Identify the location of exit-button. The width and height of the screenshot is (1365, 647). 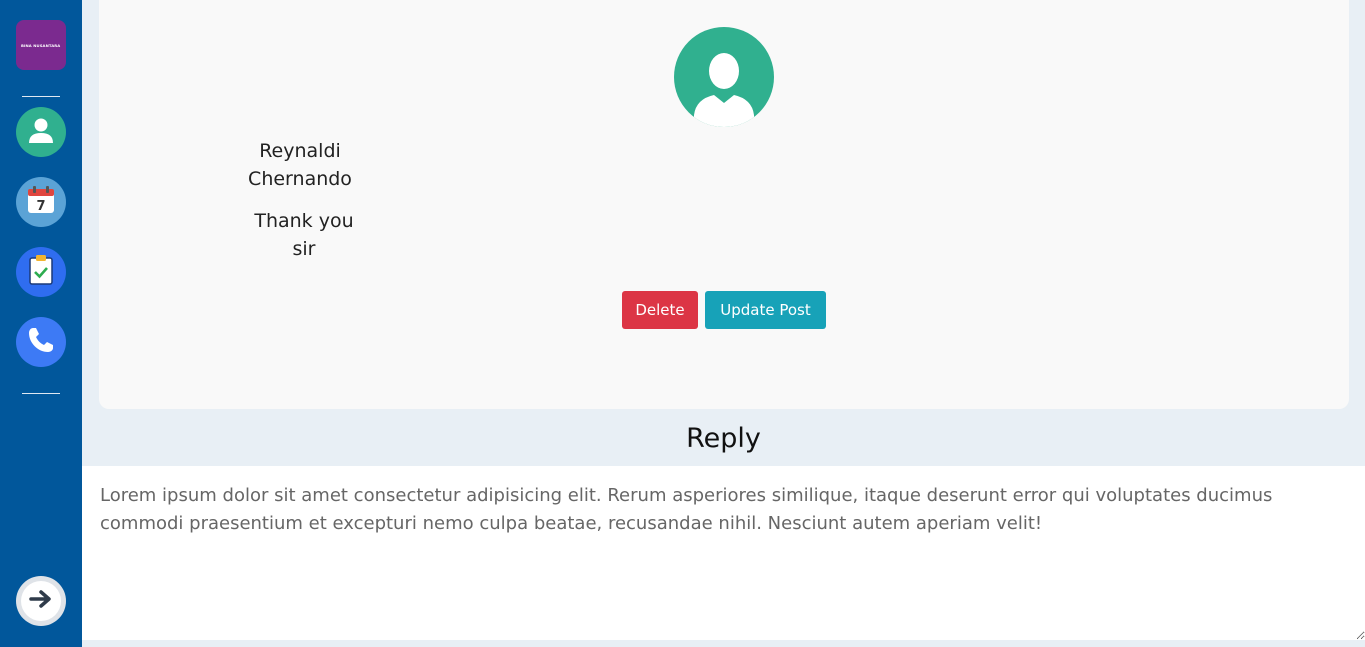
(41, 601).